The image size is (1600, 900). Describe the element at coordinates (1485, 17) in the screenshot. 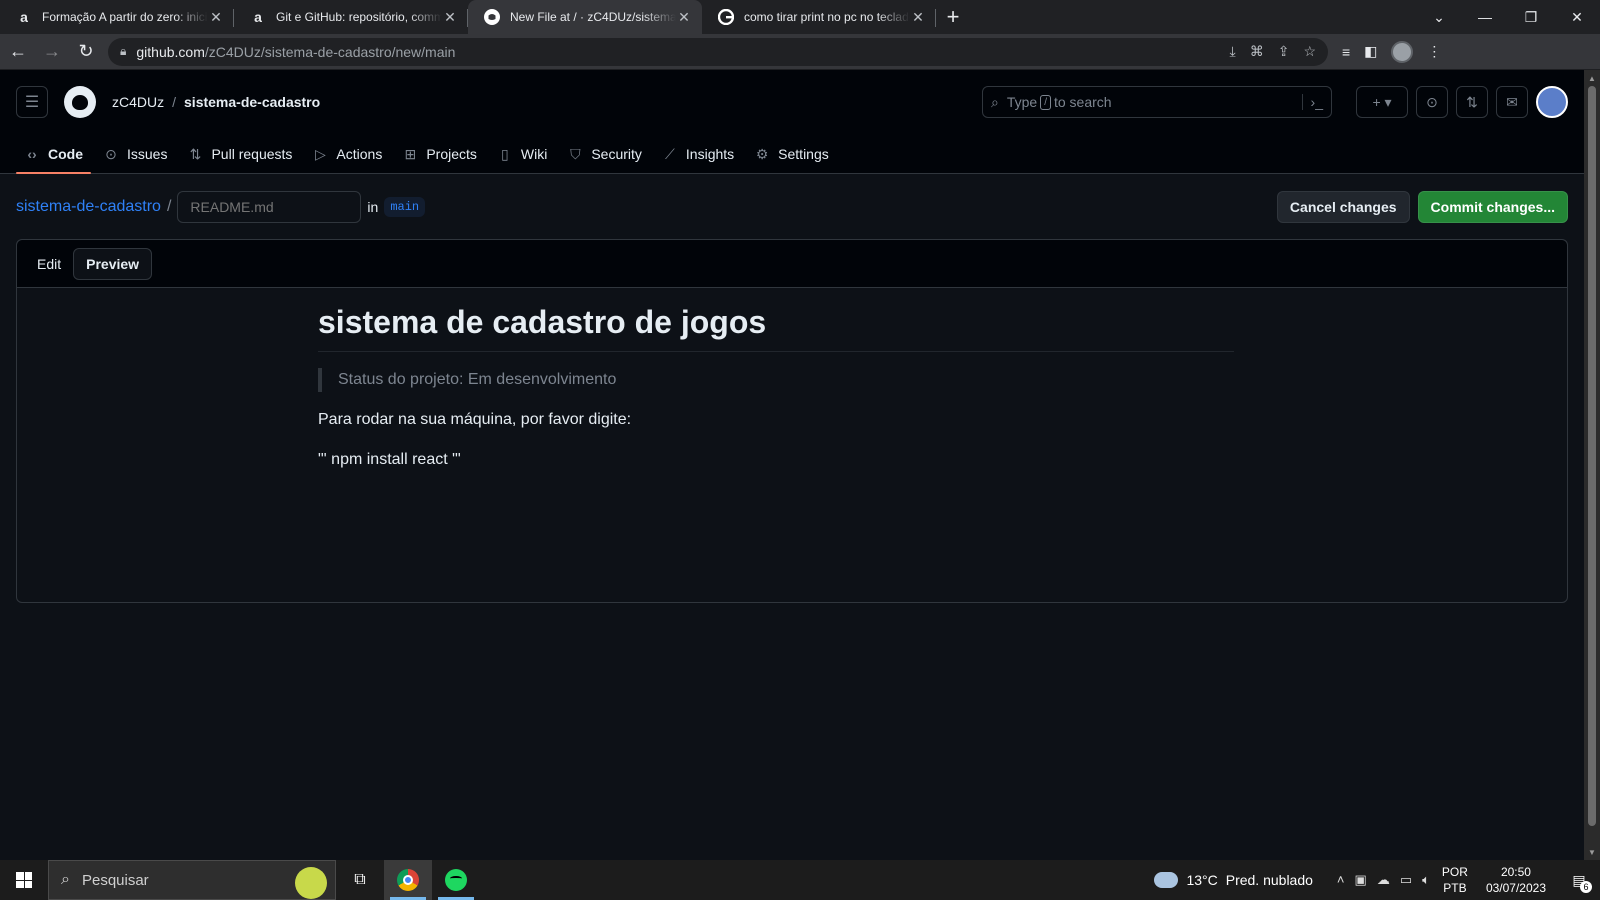

I see `minimize-button: —` at that location.